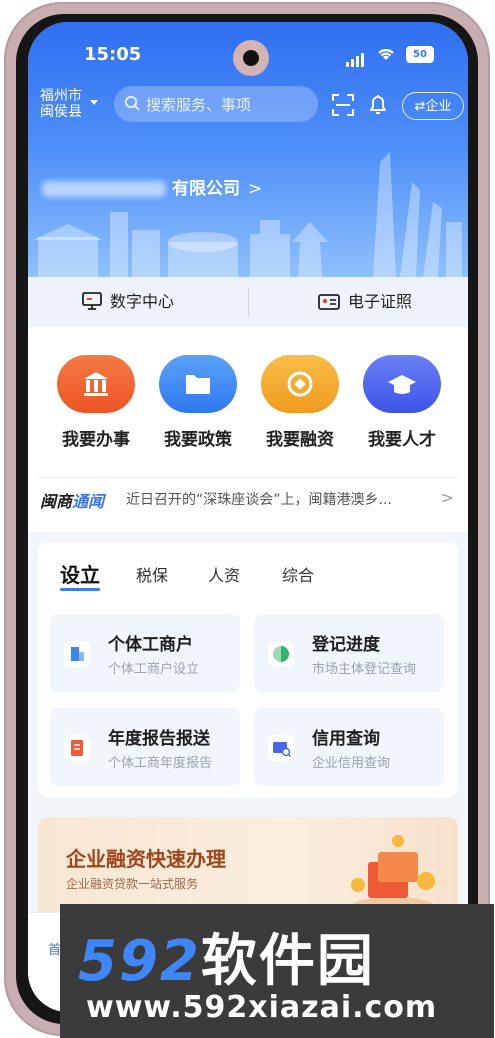  What do you see at coordinates (346, 645) in the screenshot?
I see `tile-title: 登记进度` at bounding box center [346, 645].